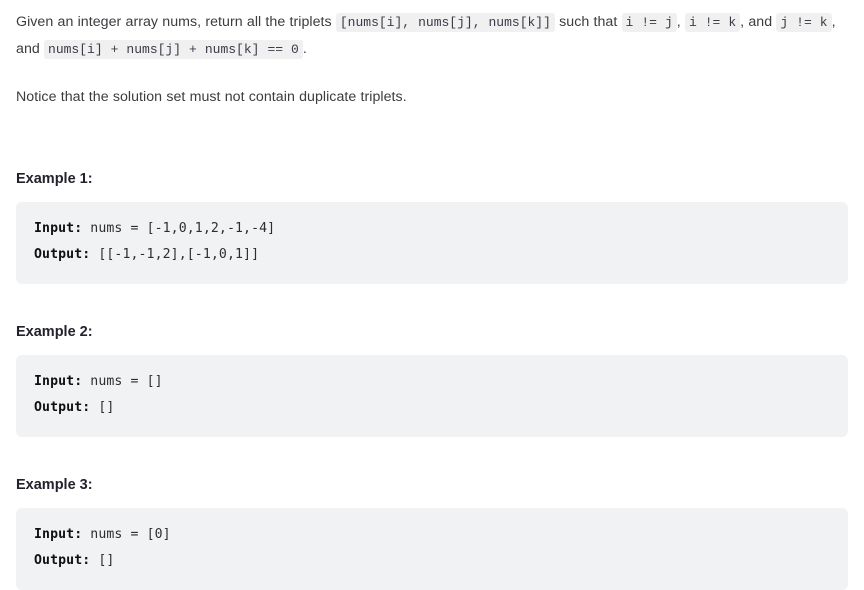 Image resolution: width=864 pixels, height=590 pixels. What do you see at coordinates (54, 485) in the screenshot?
I see `example-3-heading: Example 3:` at bounding box center [54, 485].